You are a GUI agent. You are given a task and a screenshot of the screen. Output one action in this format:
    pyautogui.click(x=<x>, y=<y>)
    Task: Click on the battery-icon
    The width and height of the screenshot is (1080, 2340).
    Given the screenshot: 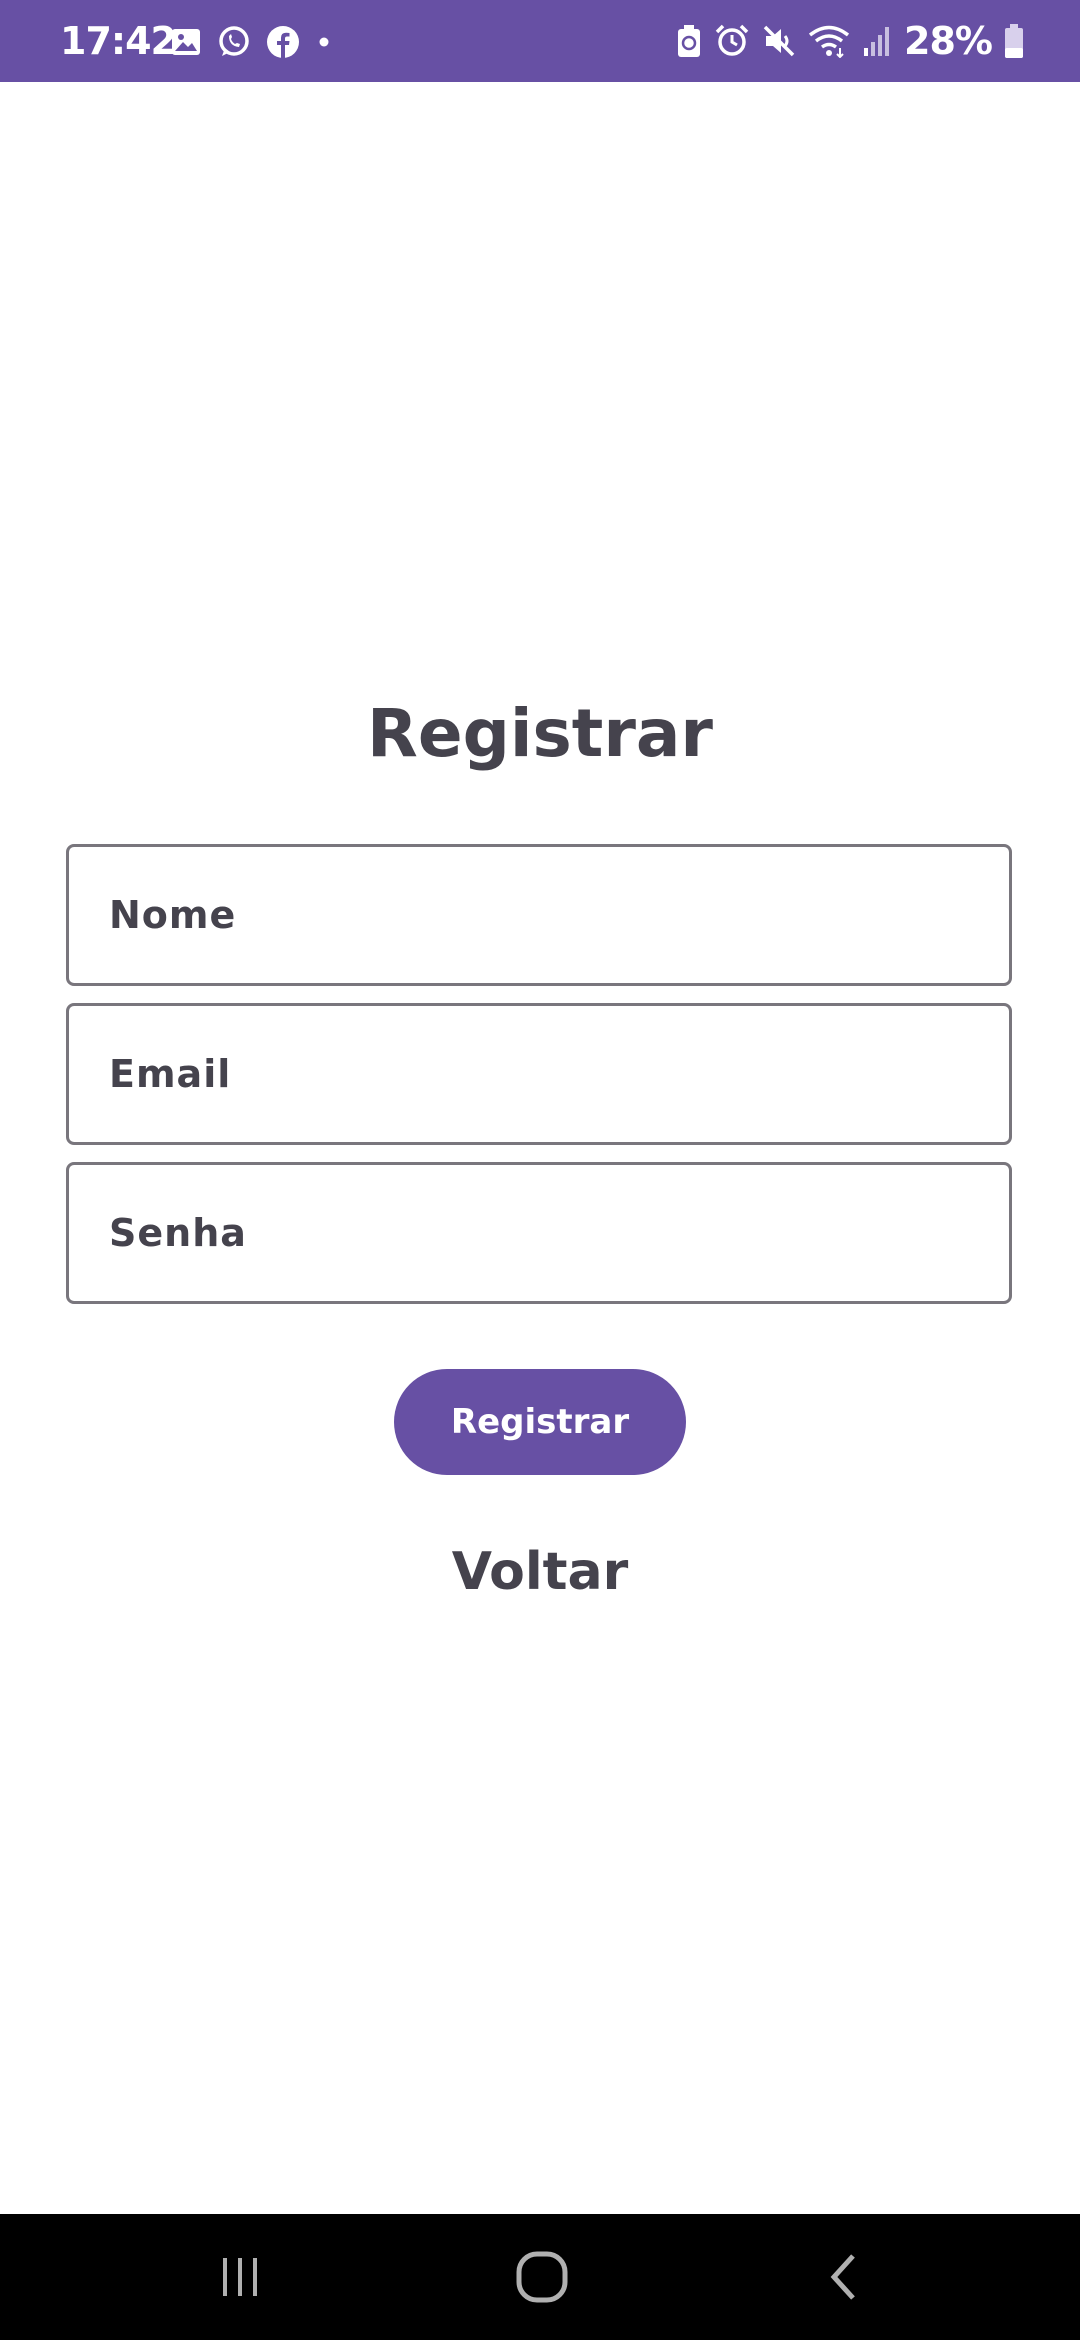 What is the action you would take?
    pyautogui.click(x=1014, y=41)
    